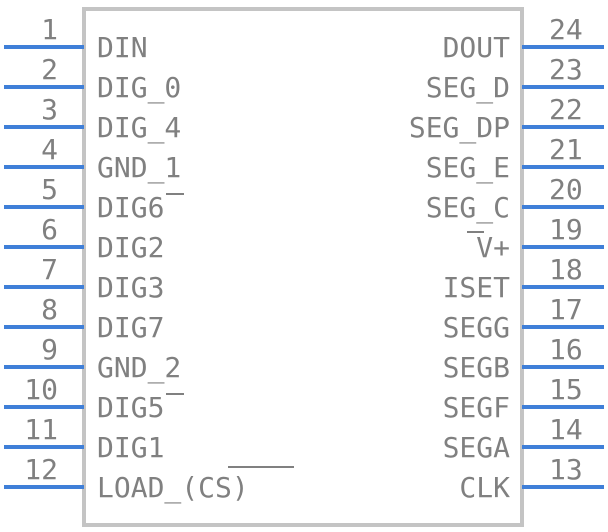 The image size is (608, 532). I want to click on pin-label-dig6: DIG6, so click(130, 207).